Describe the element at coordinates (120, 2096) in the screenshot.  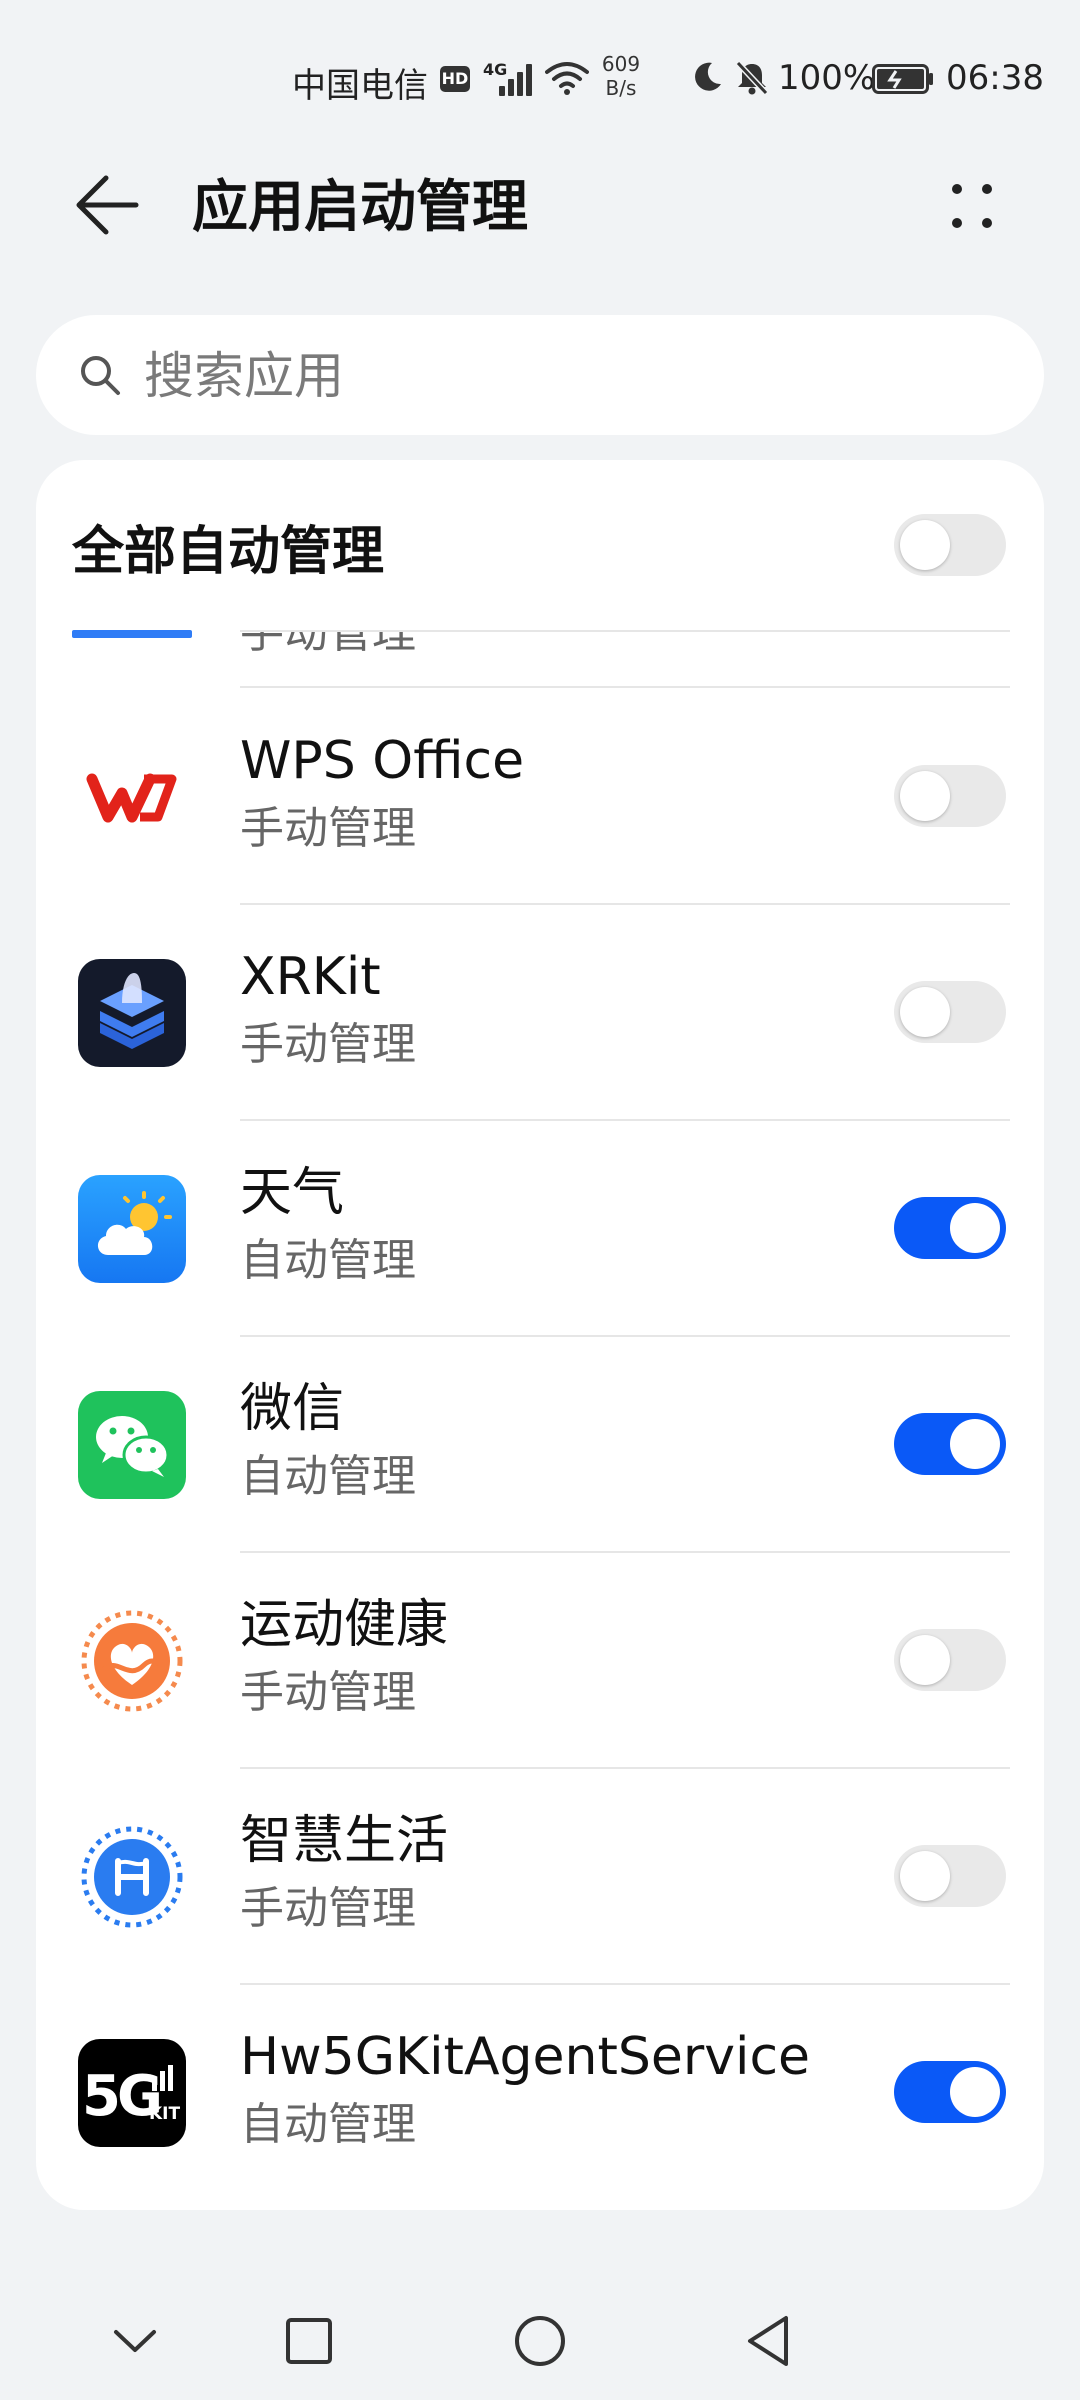
I see `svg-text: 5G` at that location.